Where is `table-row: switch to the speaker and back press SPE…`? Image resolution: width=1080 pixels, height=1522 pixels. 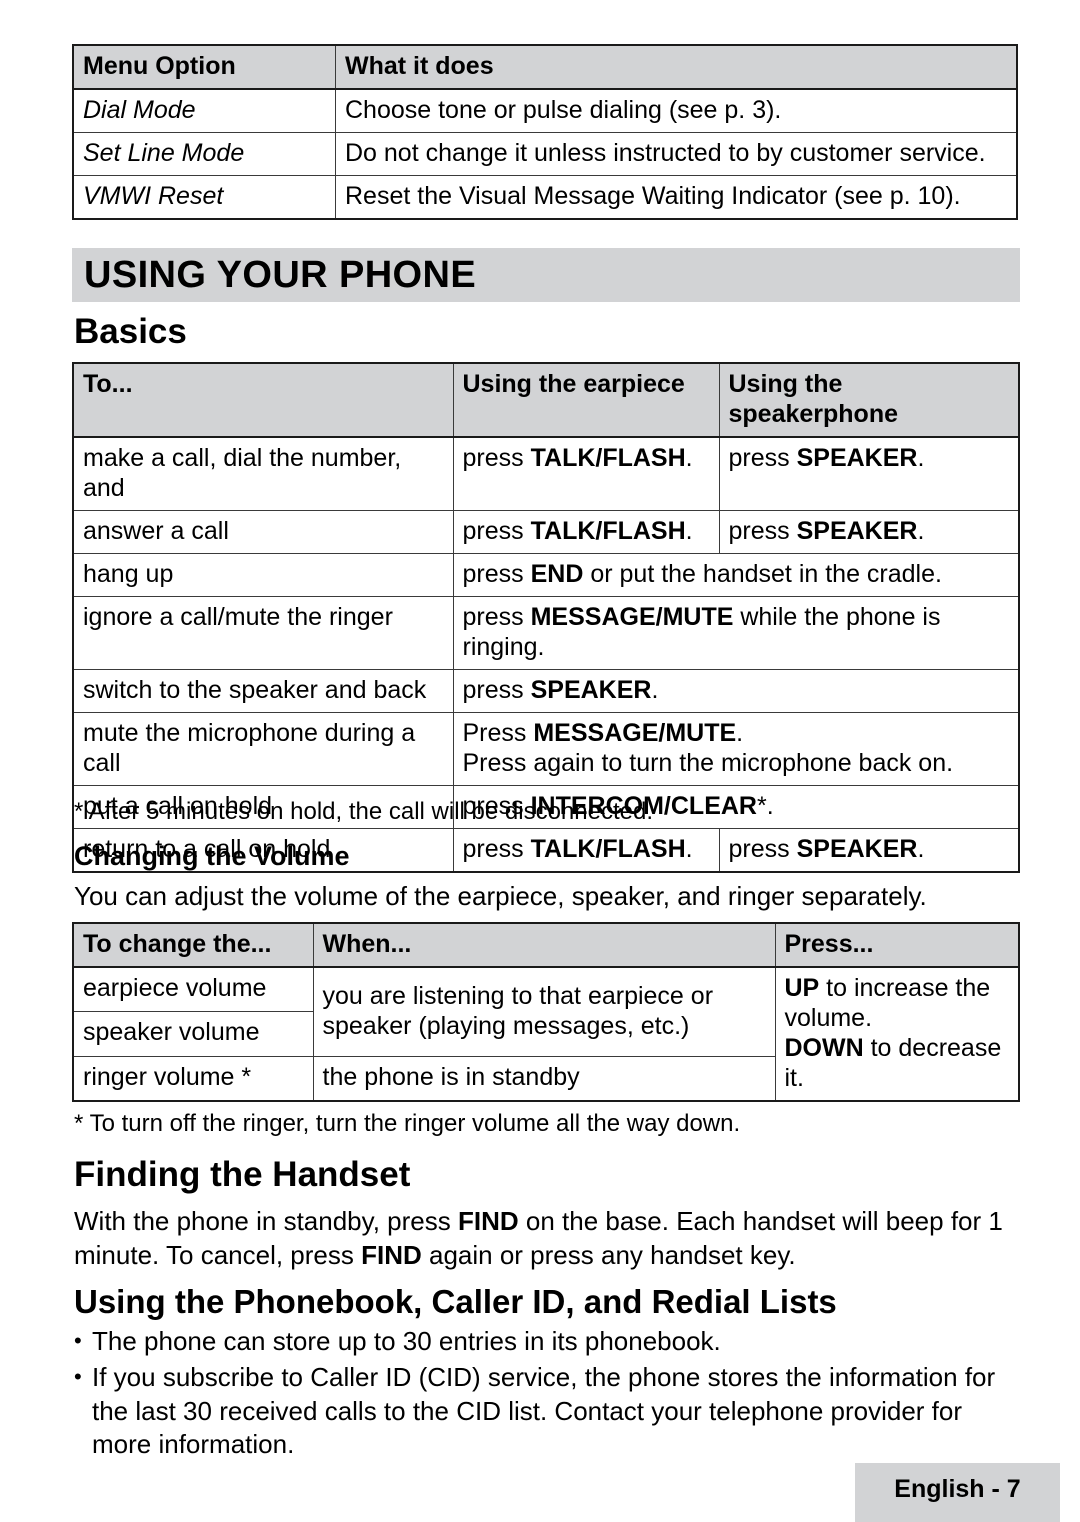 table-row: switch to the speaker and back press SPE… is located at coordinates (546, 691).